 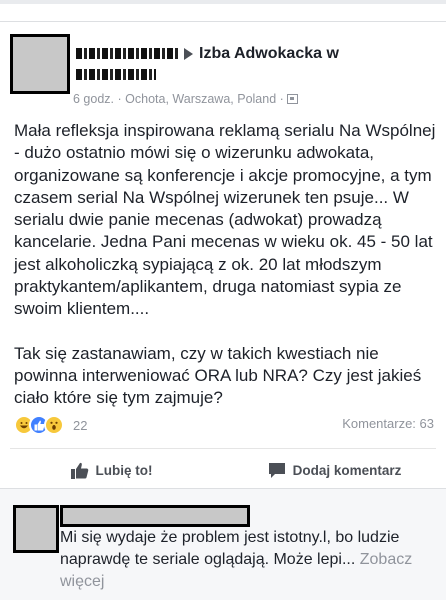 What do you see at coordinates (200, 99) in the screenshot?
I see `post-location: Ochota, Warszawa, Poland` at bounding box center [200, 99].